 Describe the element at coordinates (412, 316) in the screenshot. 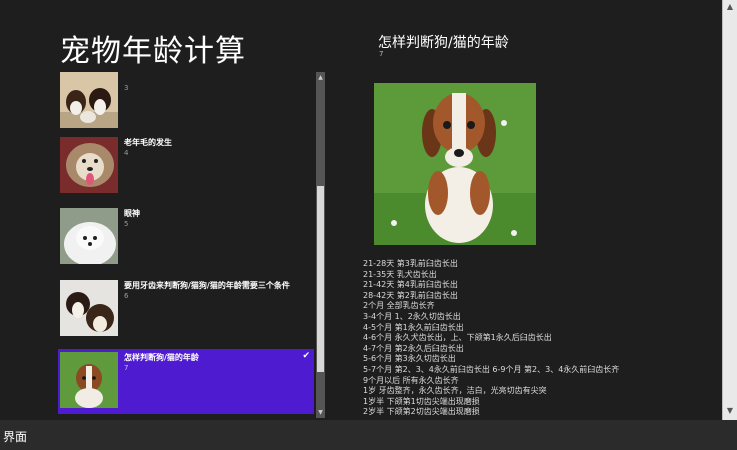

I see `body-line: 3-4个月 1、2永久切齿长出` at that location.